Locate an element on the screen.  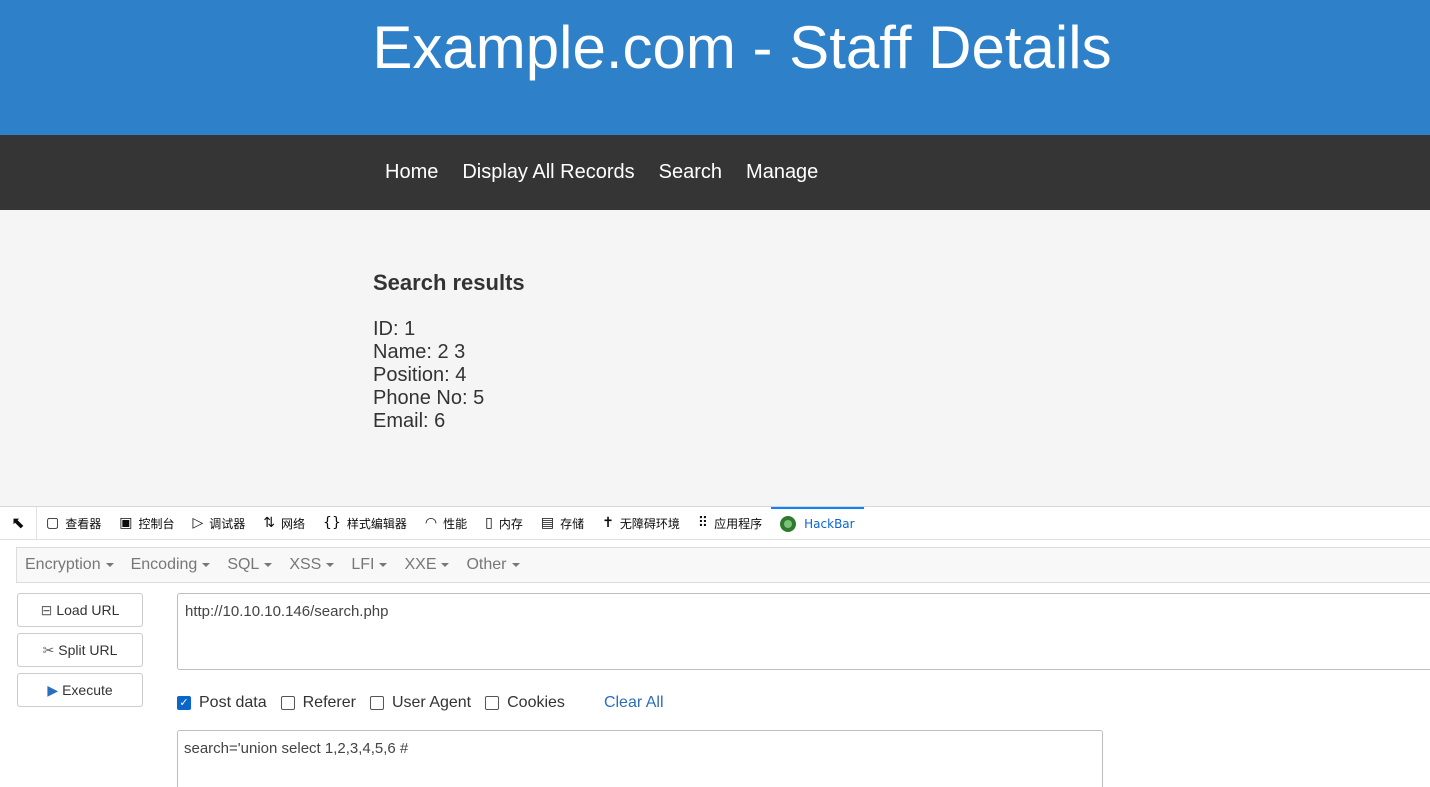
split-url-button: ✂ Split URL is located at coordinates (80, 650).